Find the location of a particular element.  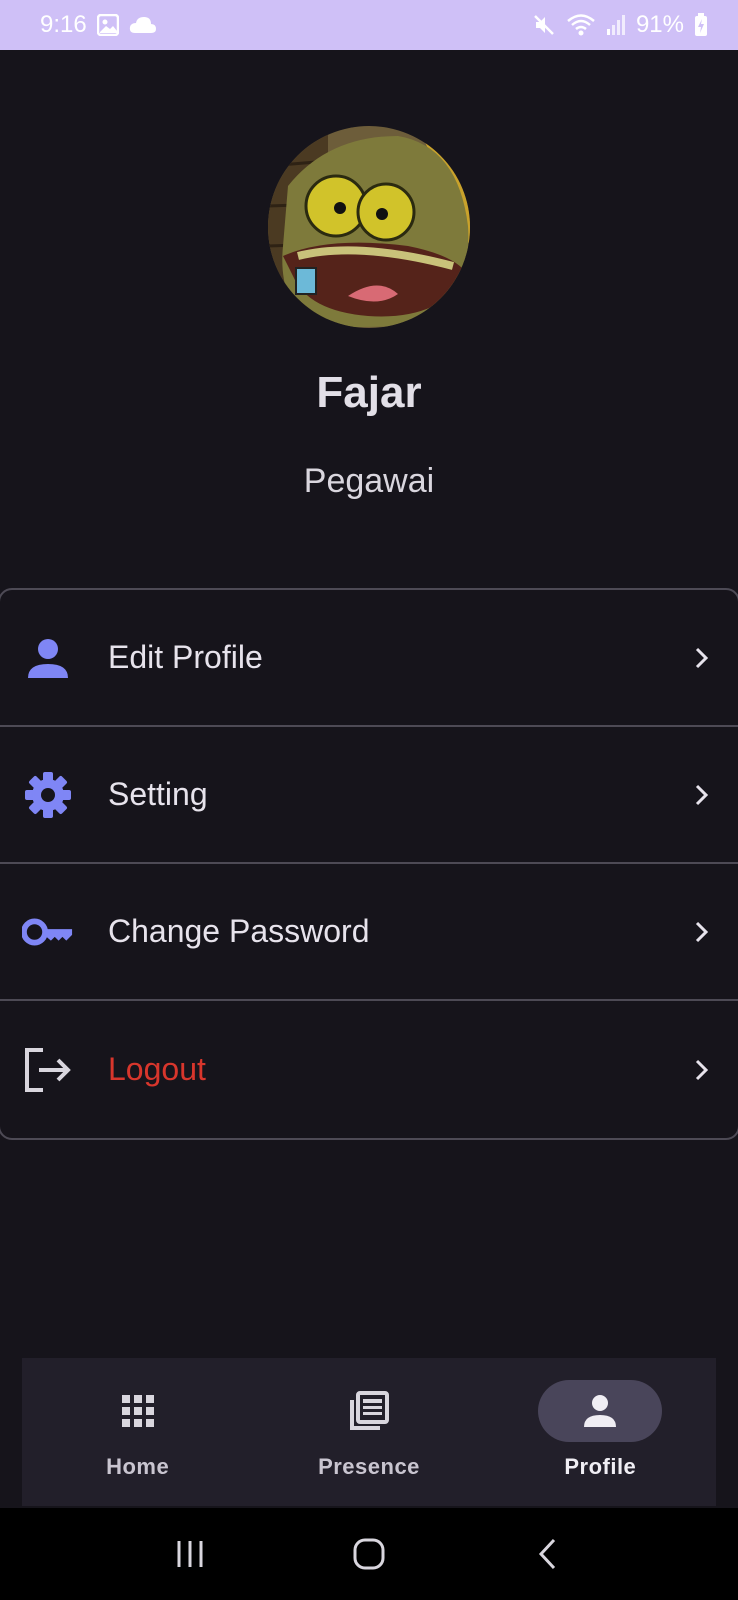

status-right: 91% is located at coordinates (620, 25).